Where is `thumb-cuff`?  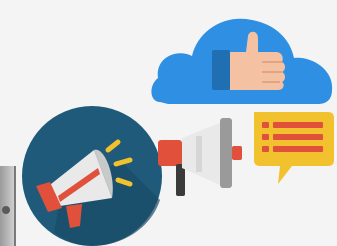
thumb-cuff is located at coordinates (221, 70).